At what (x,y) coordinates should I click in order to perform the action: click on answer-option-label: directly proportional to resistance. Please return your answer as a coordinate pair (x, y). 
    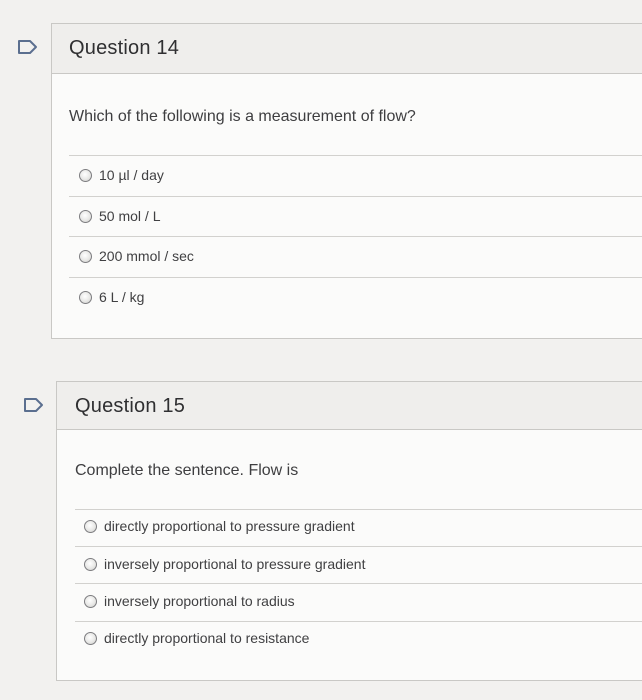
    Looking at the image, I should click on (207, 638).